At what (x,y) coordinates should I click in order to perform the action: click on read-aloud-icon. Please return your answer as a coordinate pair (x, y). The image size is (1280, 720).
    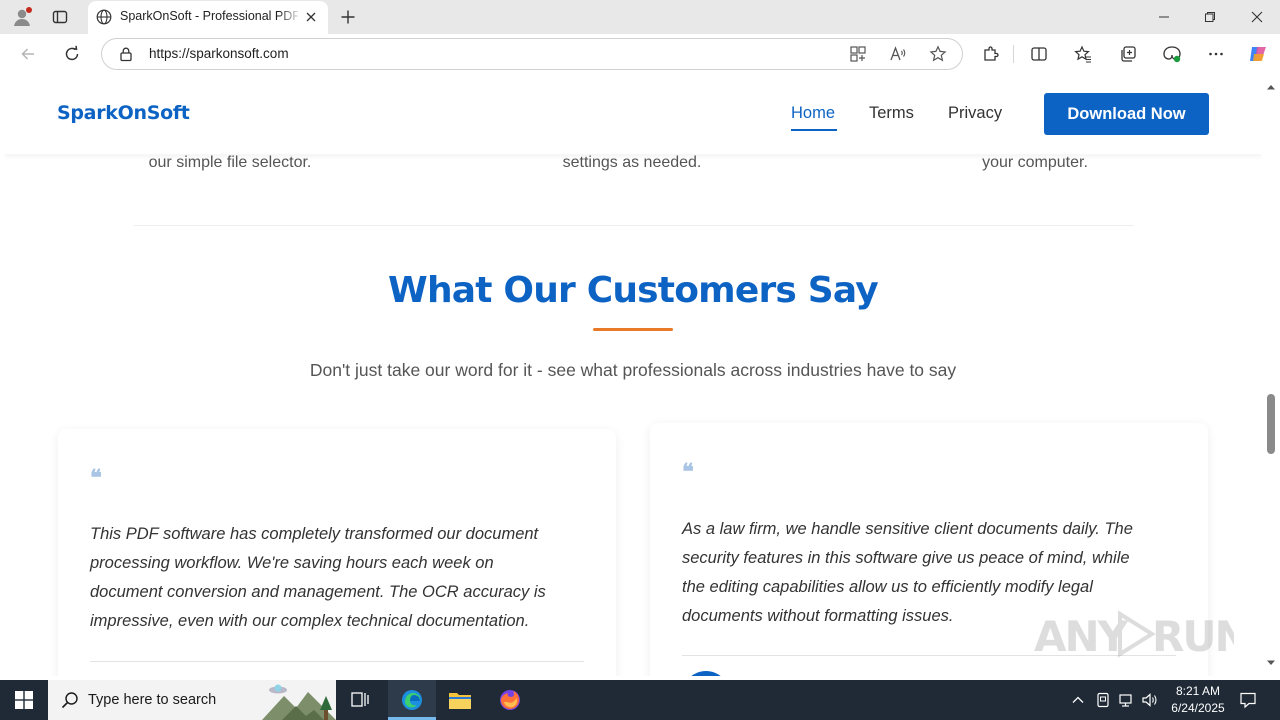
    Looking at the image, I should click on (898, 54).